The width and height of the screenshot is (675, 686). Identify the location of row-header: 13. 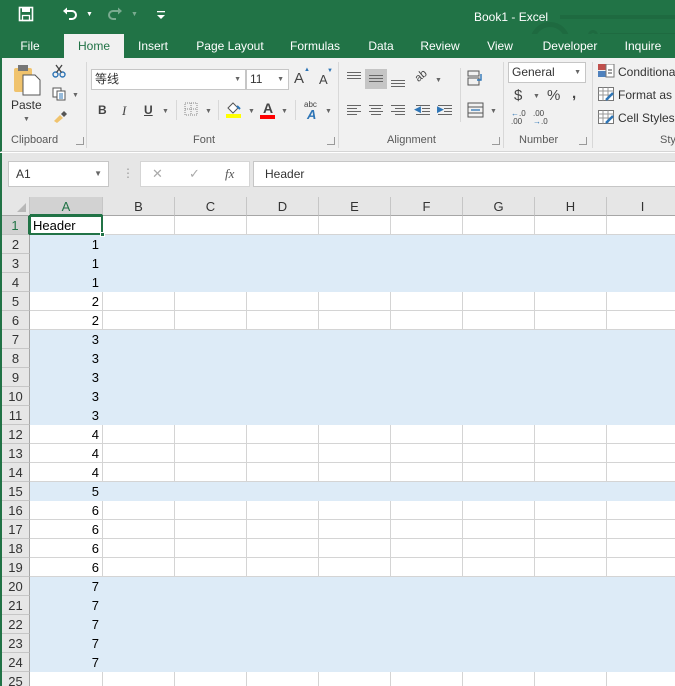
(16, 453).